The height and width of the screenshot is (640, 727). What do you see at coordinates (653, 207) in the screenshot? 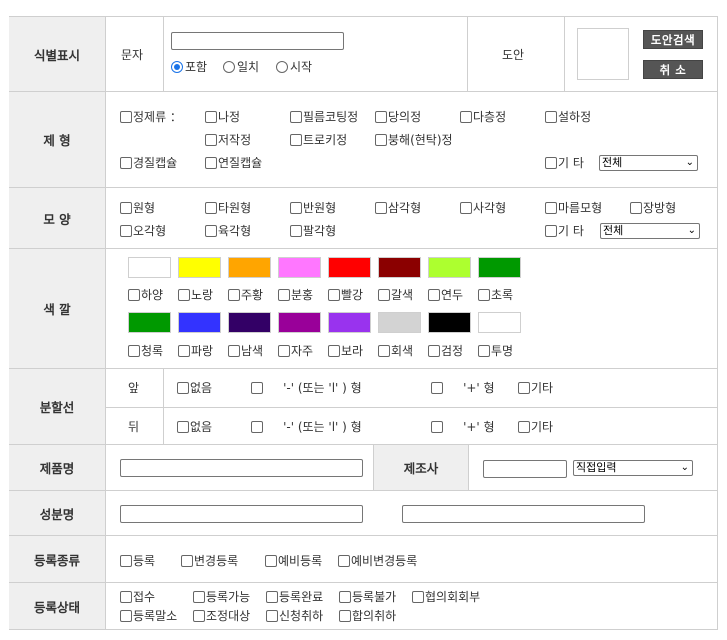
I see `shape-option: 장방형` at bounding box center [653, 207].